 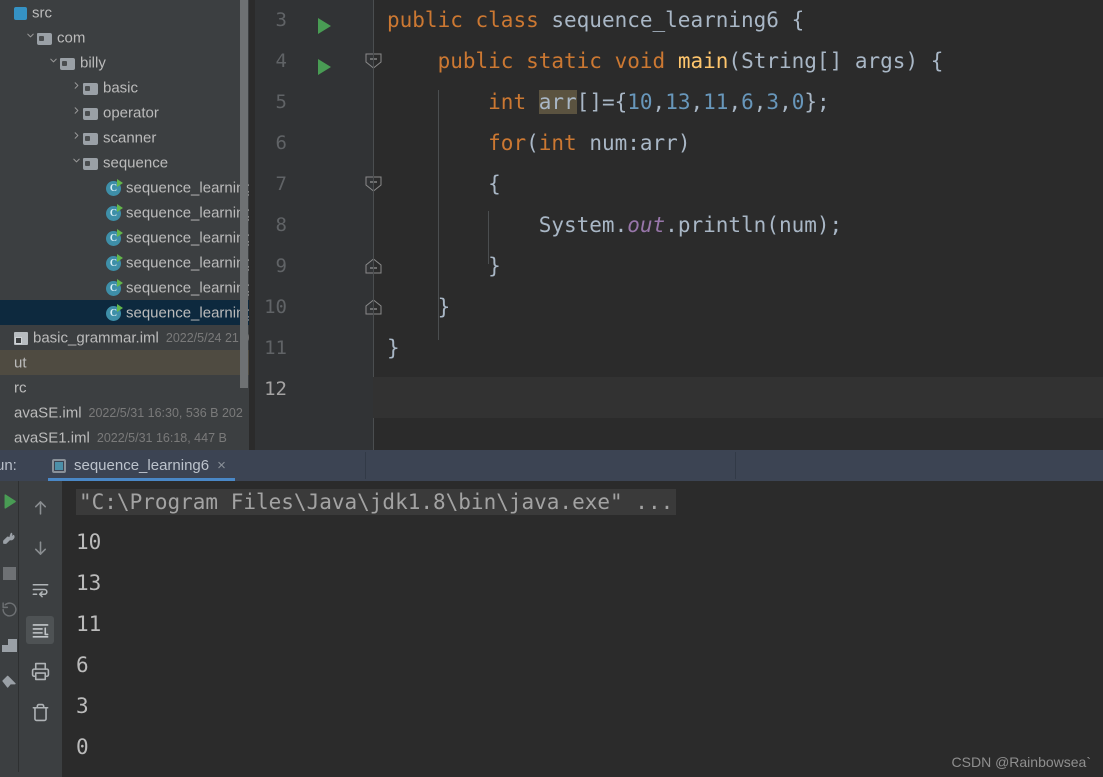 What do you see at coordinates (124, 312) in the screenshot?
I see `tree-row: sequence_learning6` at bounding box center [124, 312].